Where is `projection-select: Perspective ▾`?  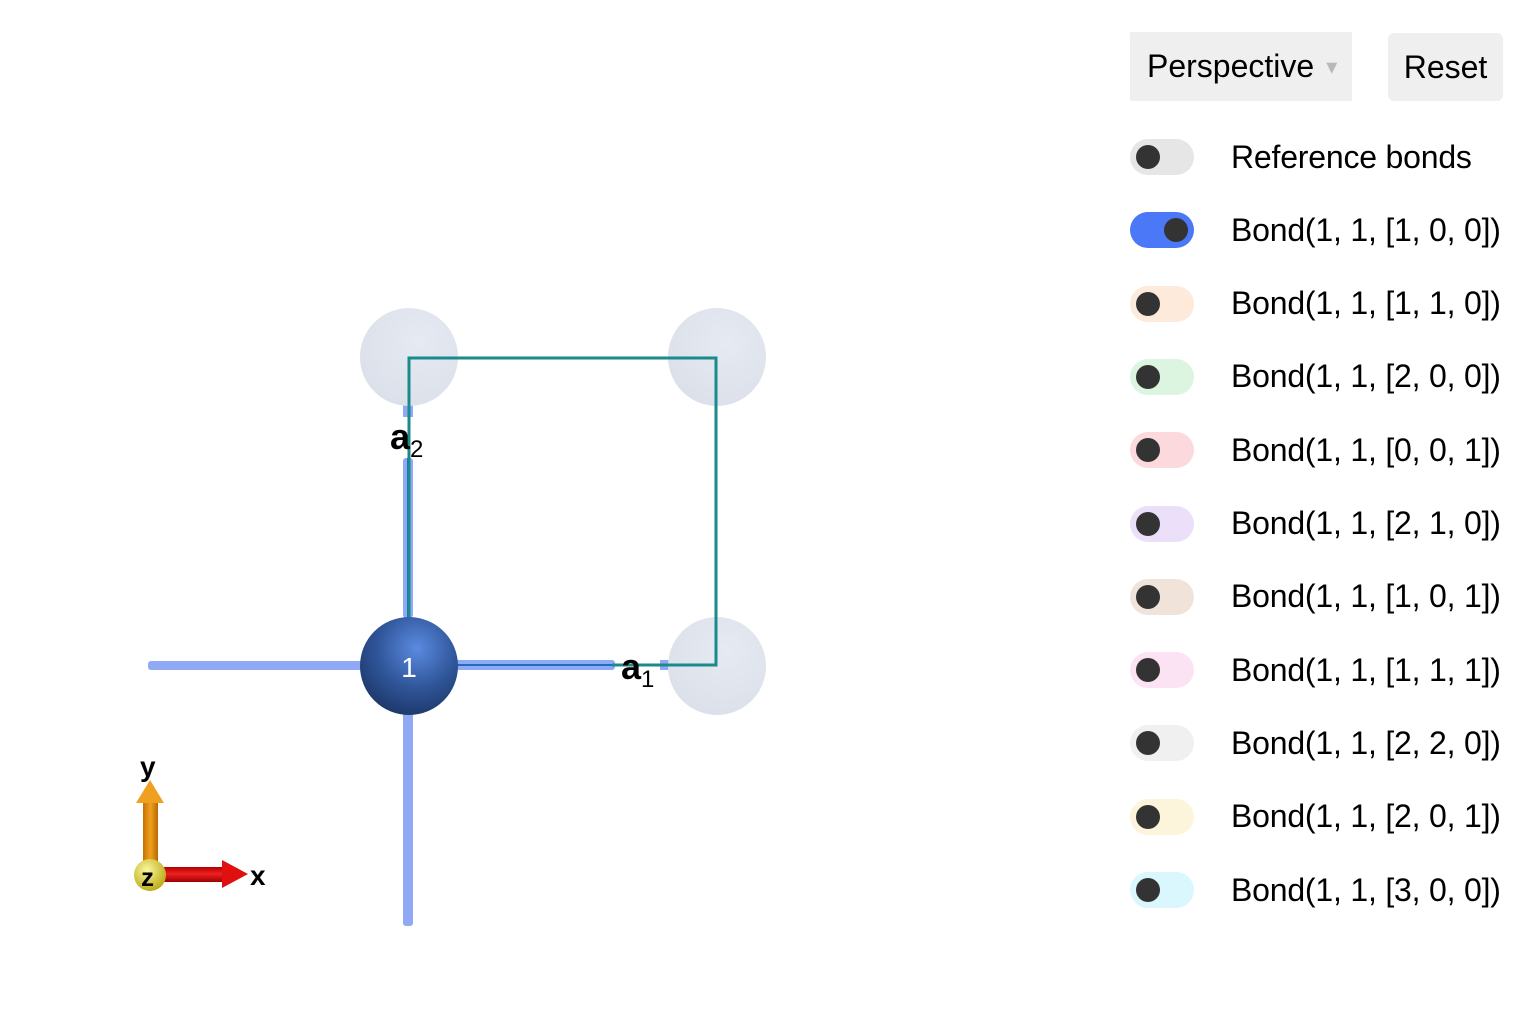 projection-select: Perspective ▾ is located at coordinates (1241, 66).